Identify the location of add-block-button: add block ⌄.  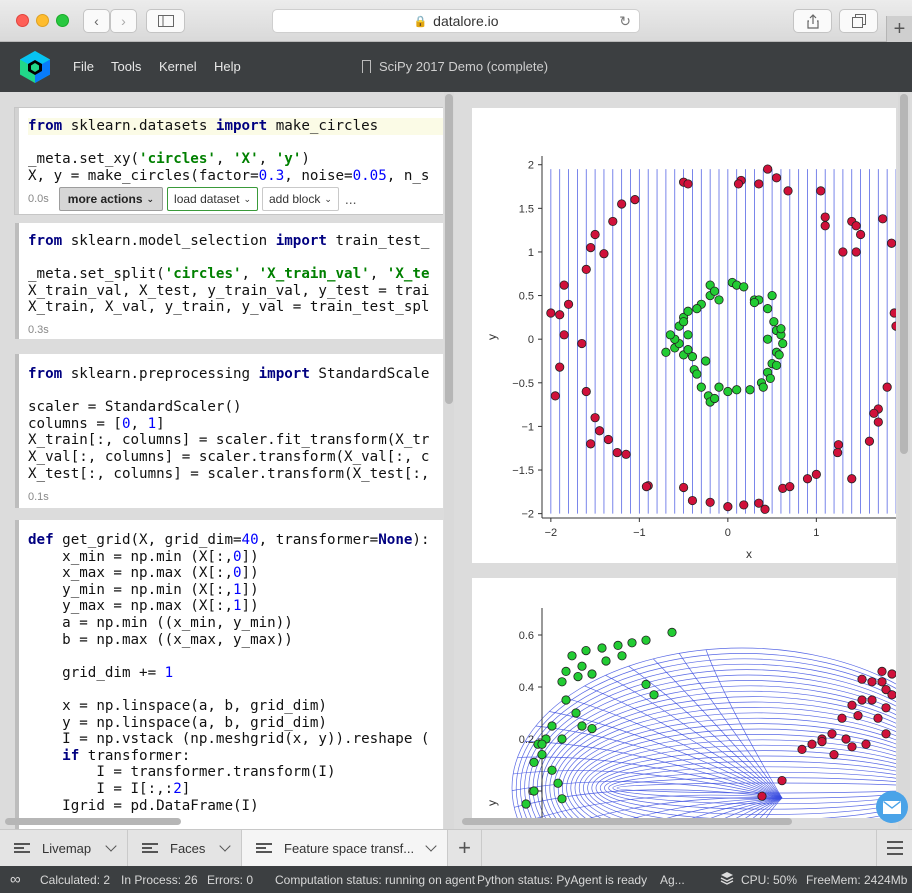
(300, 199).